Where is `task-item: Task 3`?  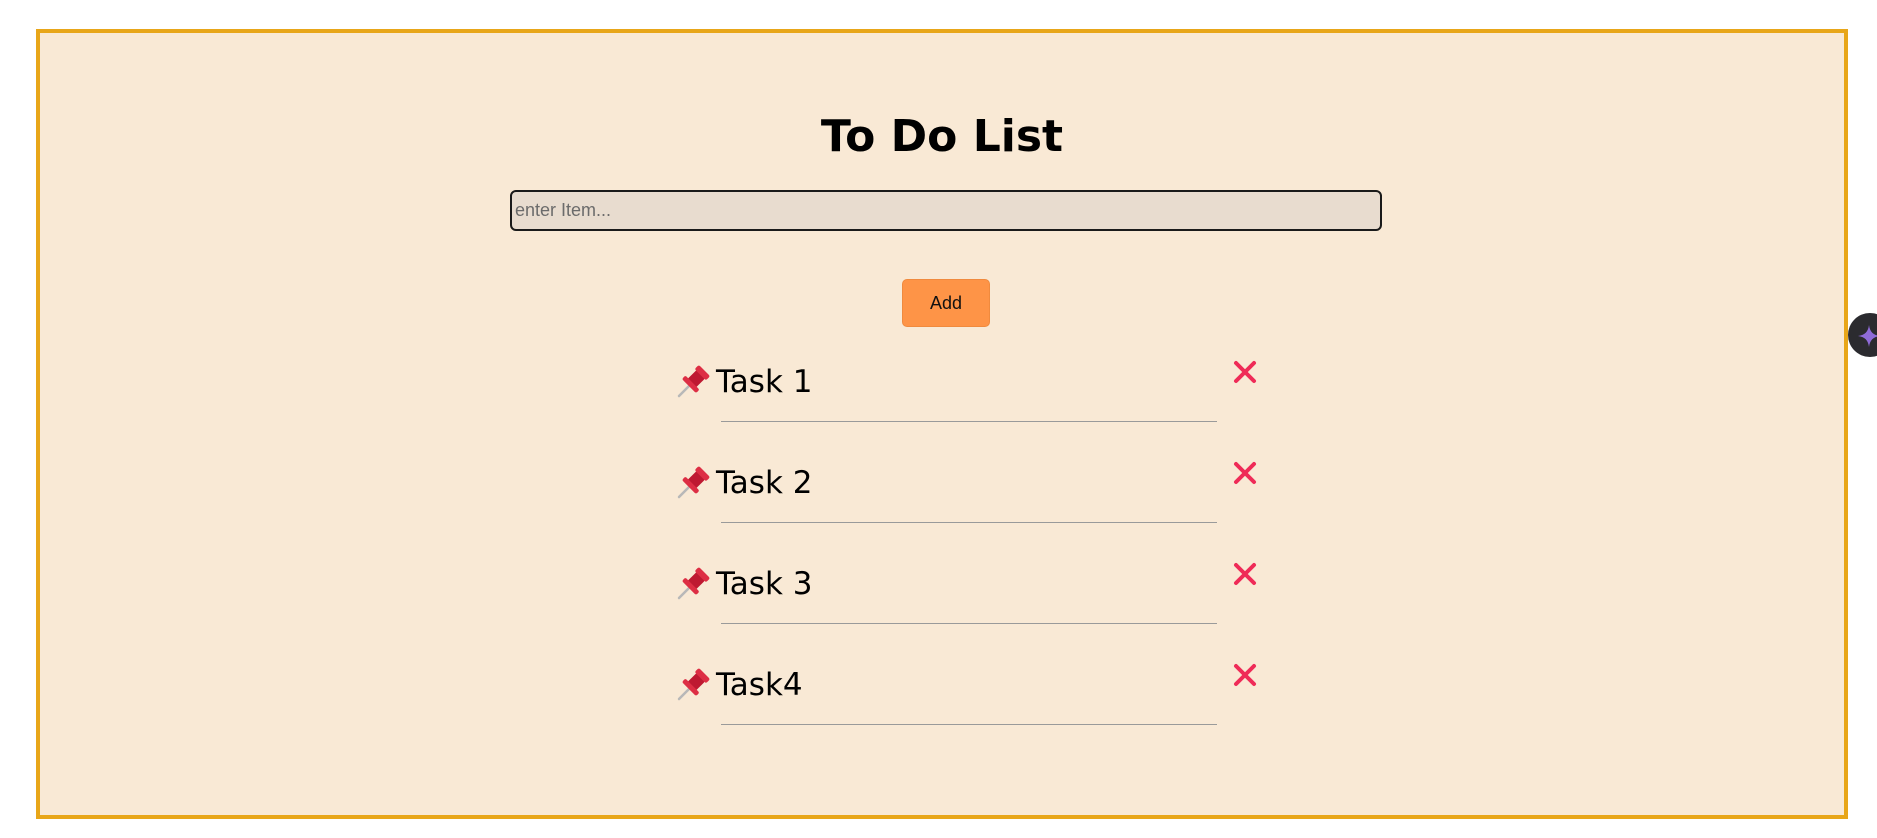 task-item: Task 3 is located at coordinates (969, 610).